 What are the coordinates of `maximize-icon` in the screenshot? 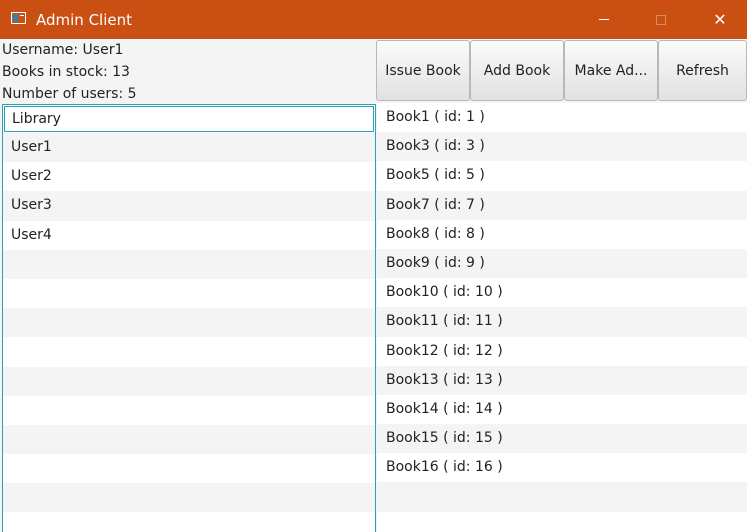 It's located at (661, 19).